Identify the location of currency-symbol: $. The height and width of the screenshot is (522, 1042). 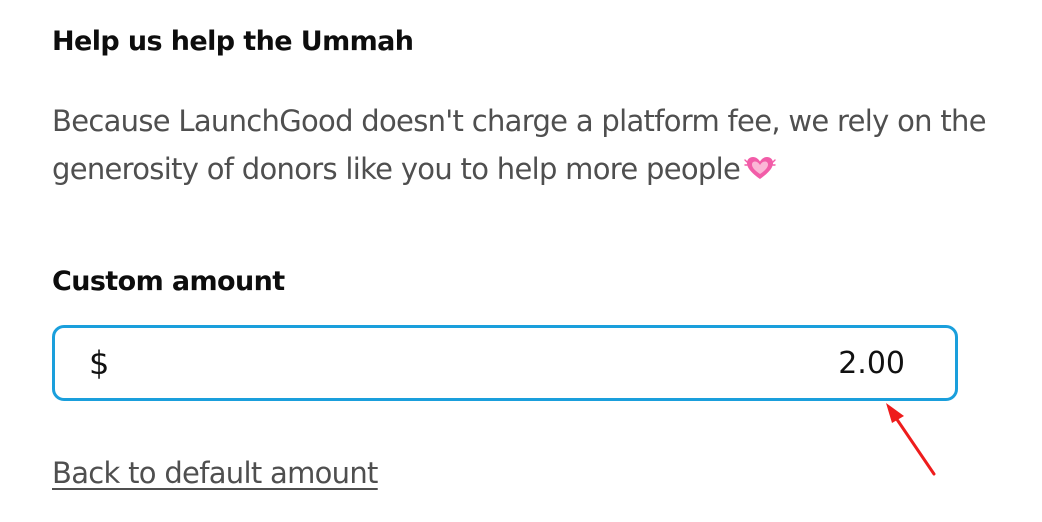
(99, 363).